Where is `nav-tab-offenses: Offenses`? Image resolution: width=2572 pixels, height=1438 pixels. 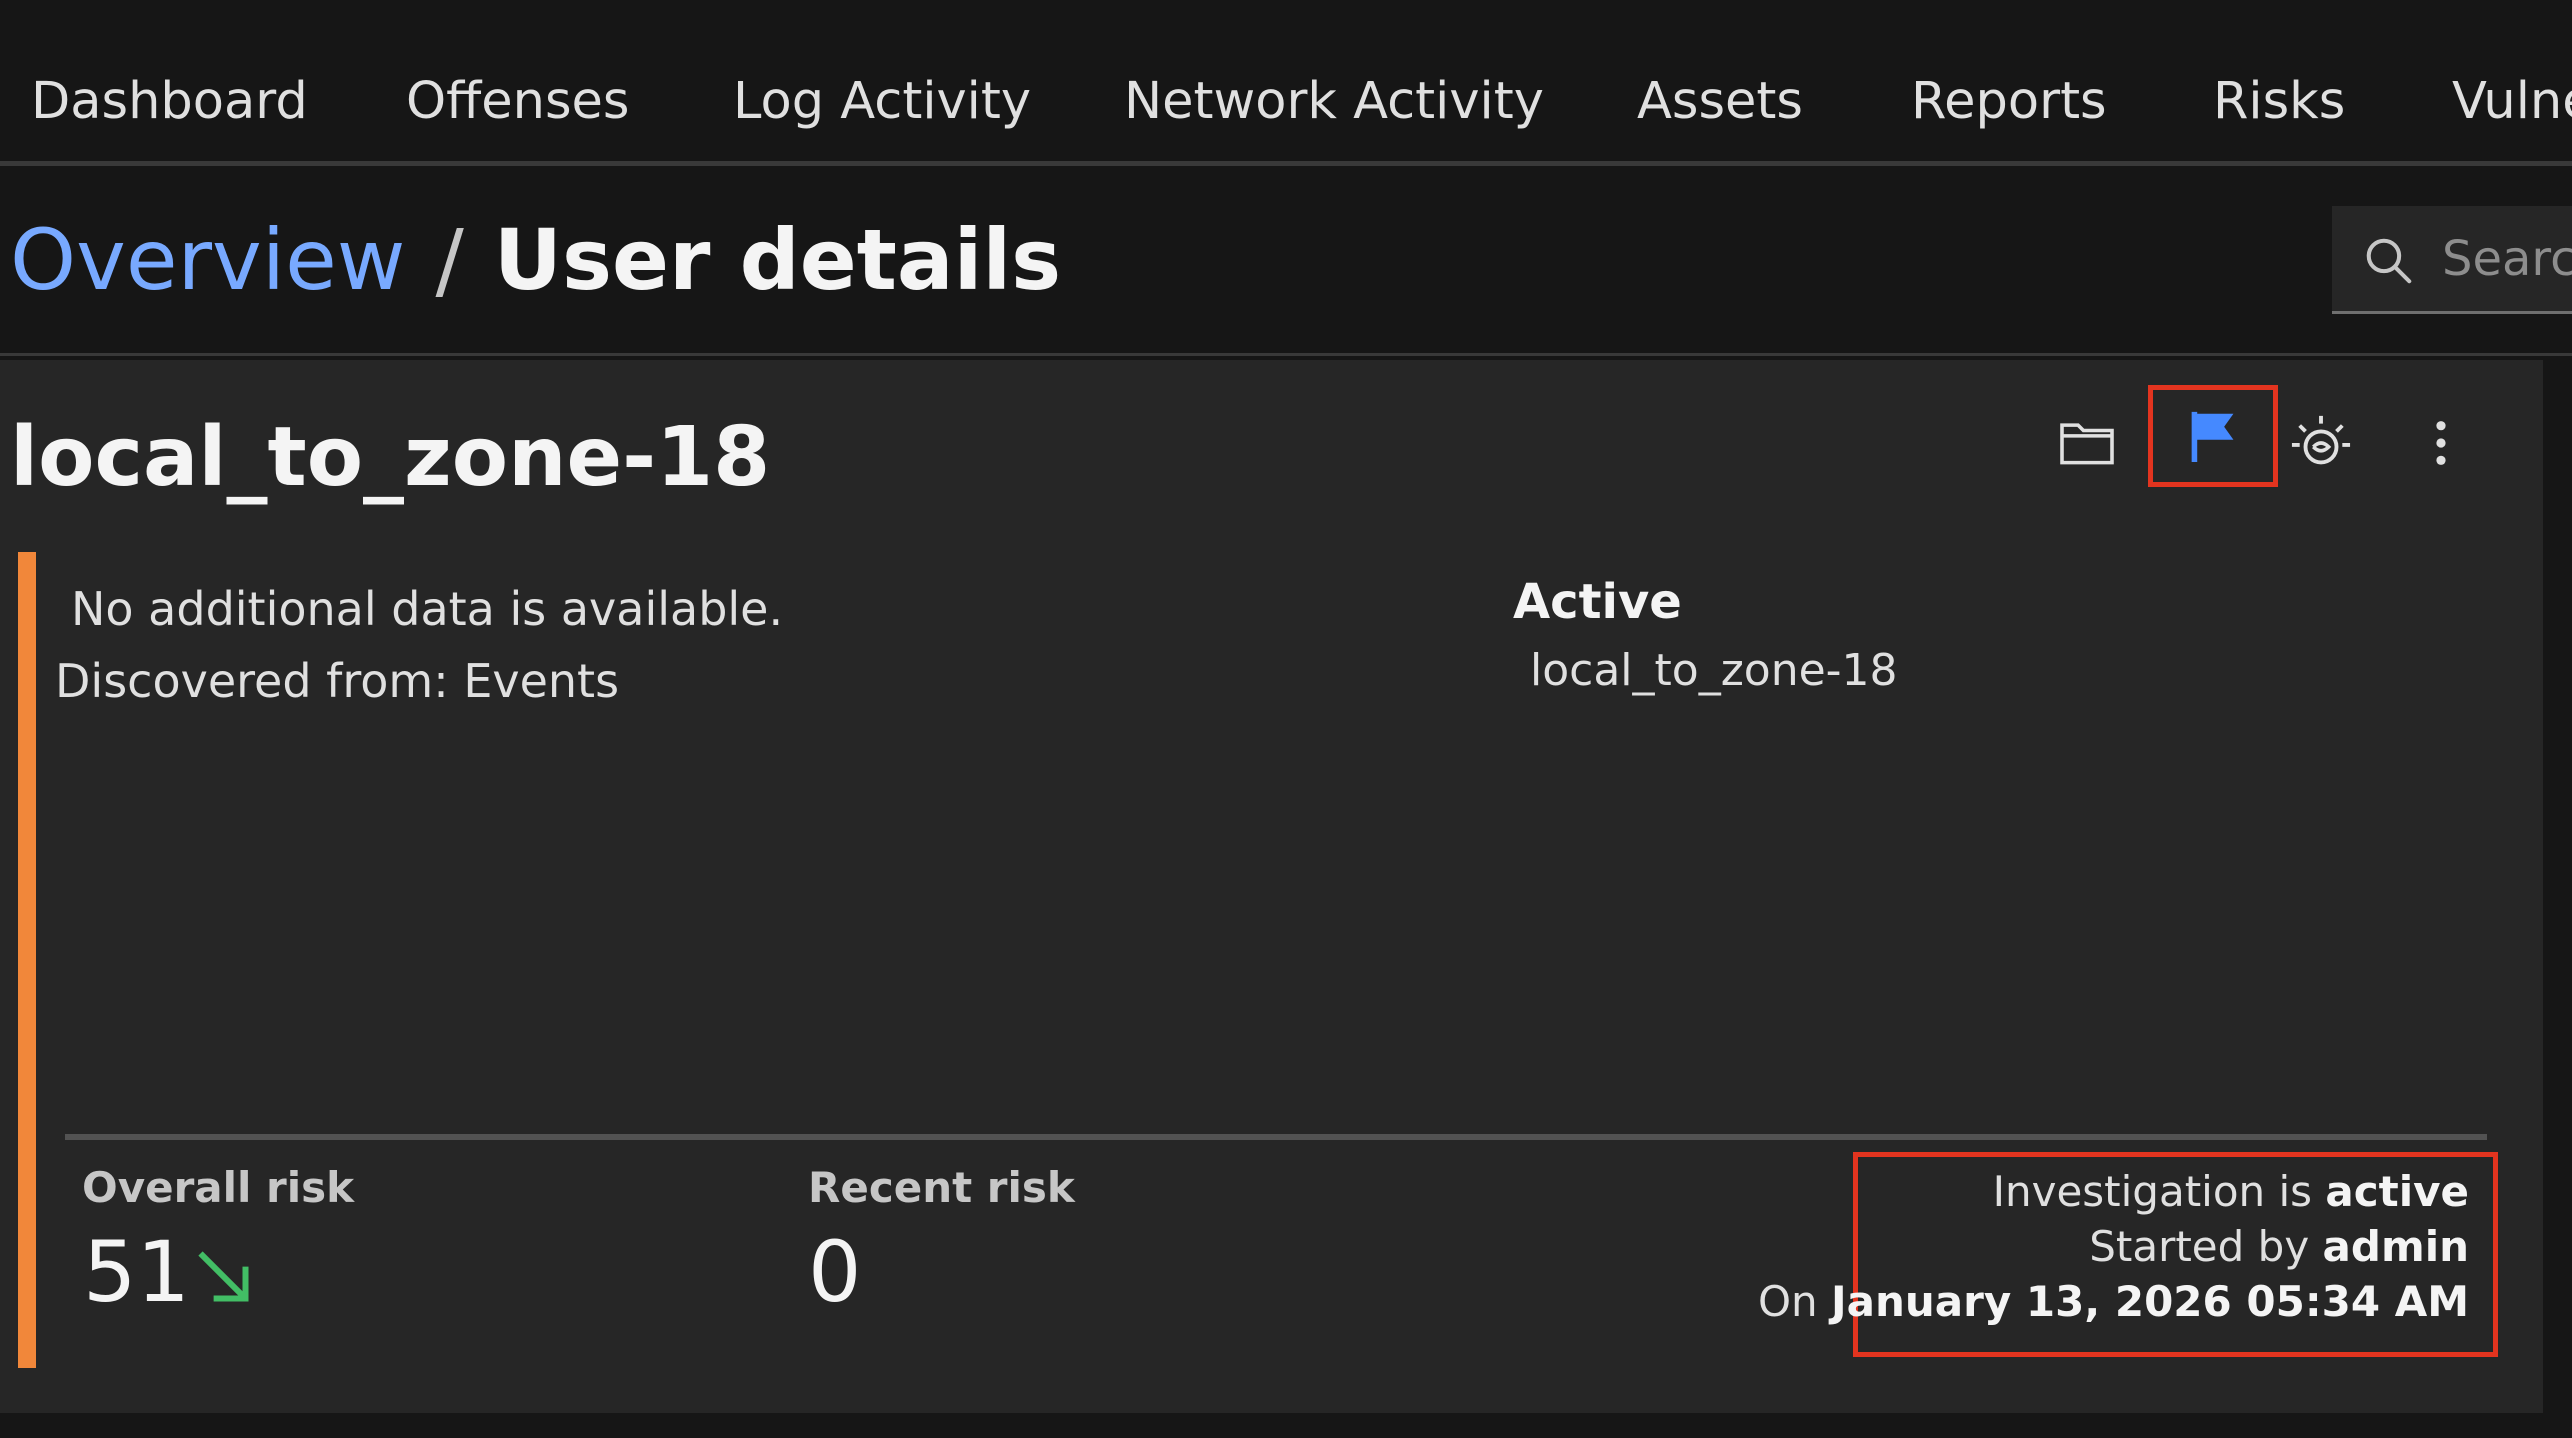 nav-tab-offenses: Offenses is located at coordinates (518, 102).